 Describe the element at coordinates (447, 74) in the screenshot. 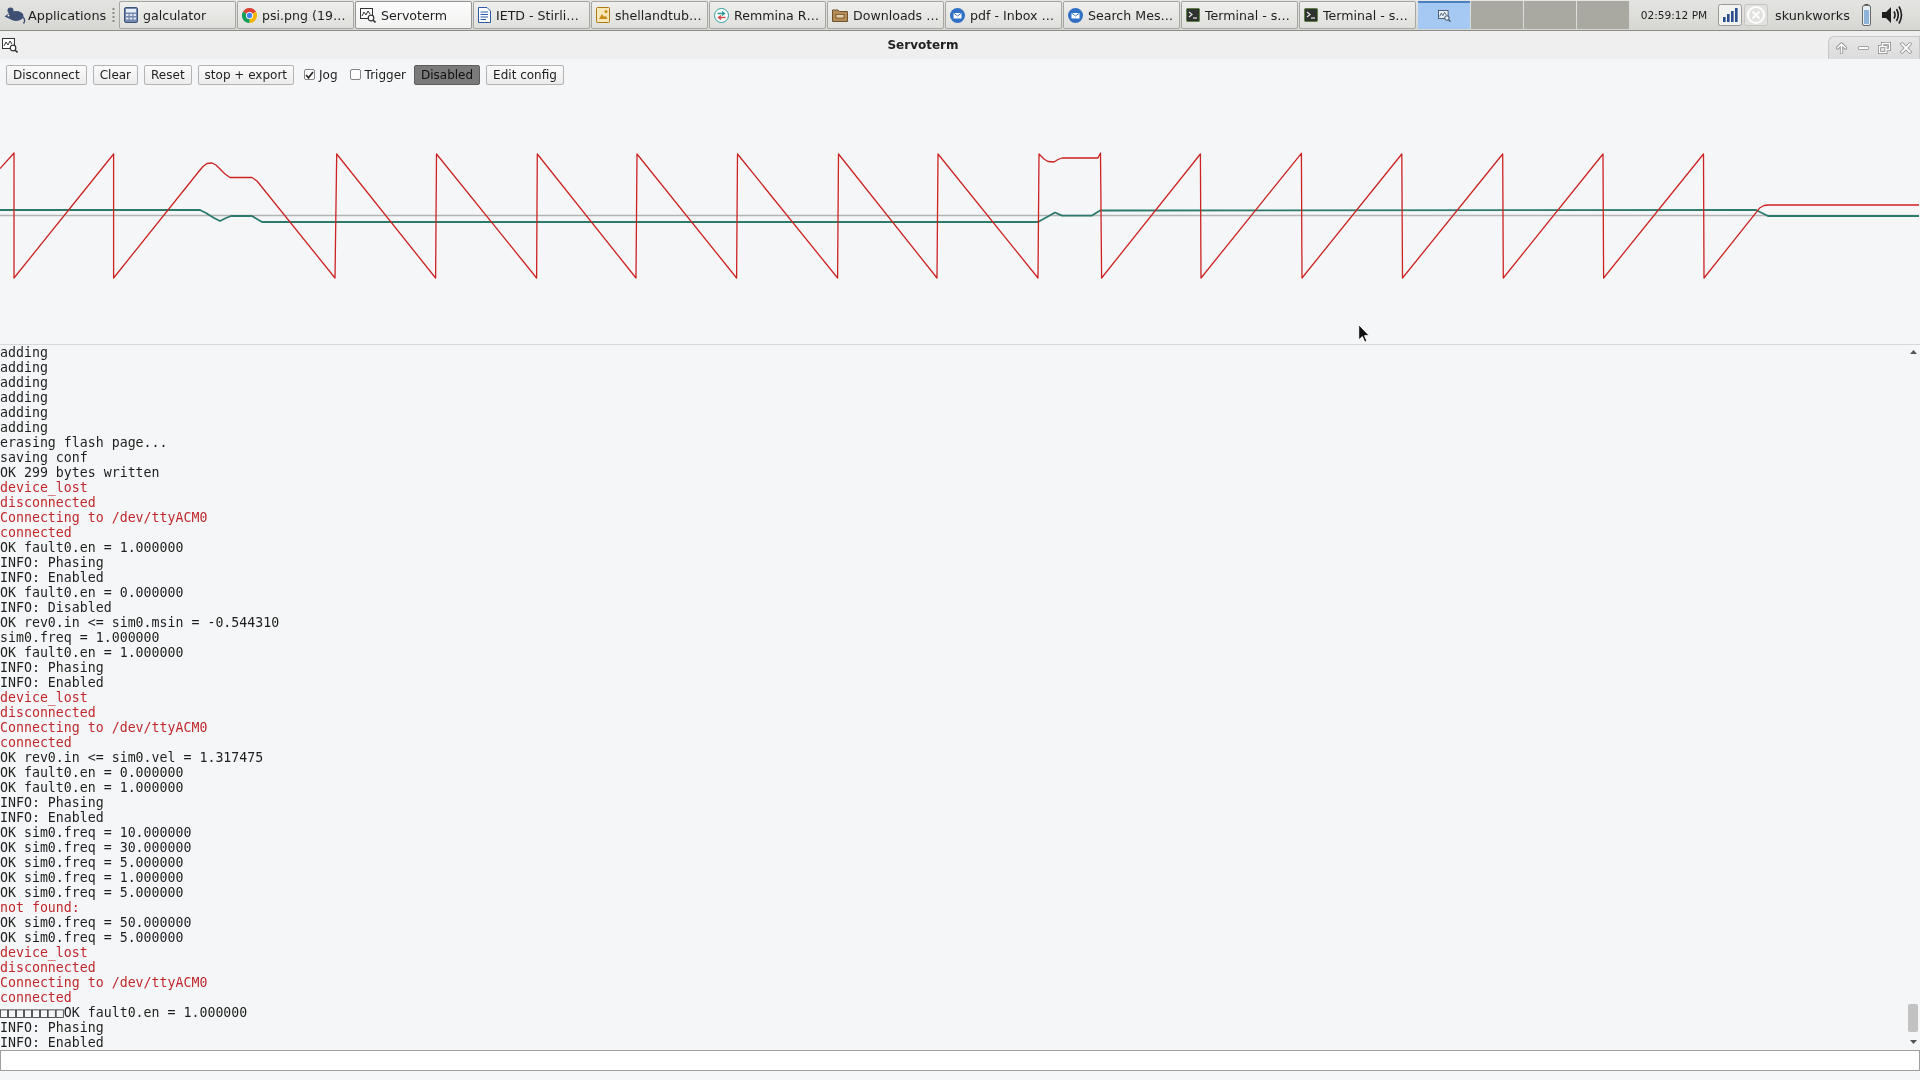

I see `toolbar-button: Disabled` at that location.